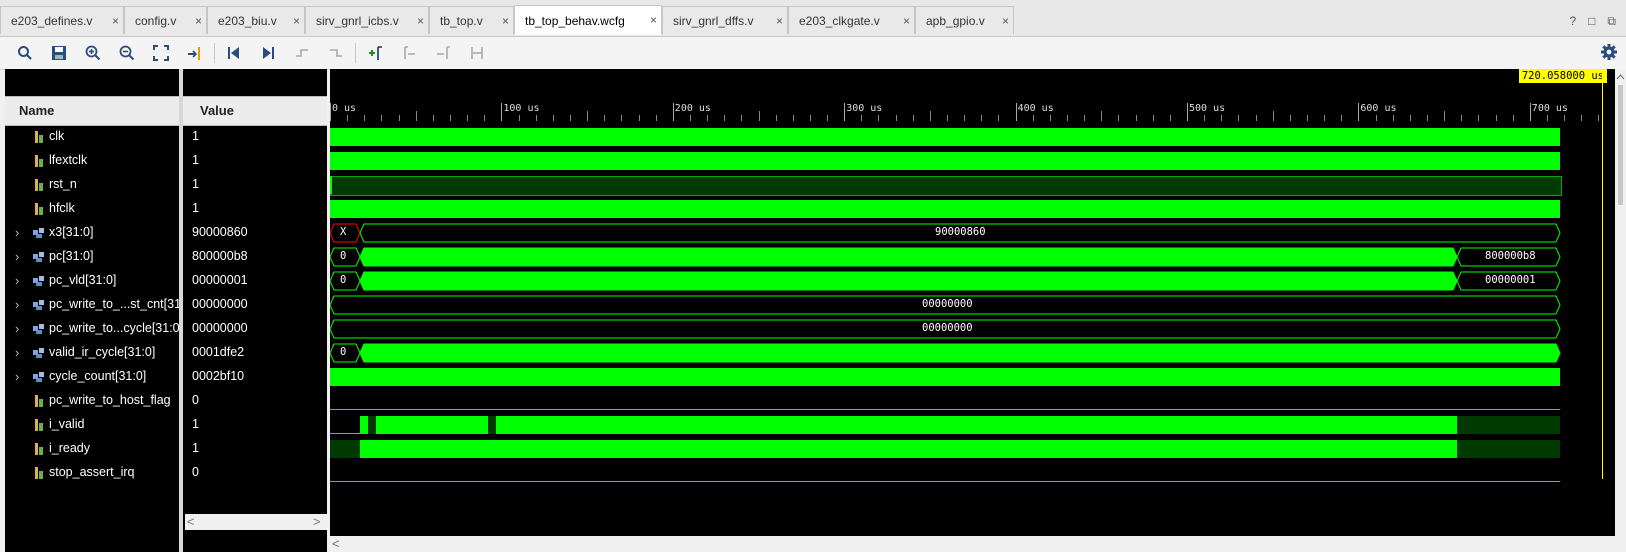 This screenshot has width=1626, height=552. I want to click on ruler-major-tick, so click(502, 112).